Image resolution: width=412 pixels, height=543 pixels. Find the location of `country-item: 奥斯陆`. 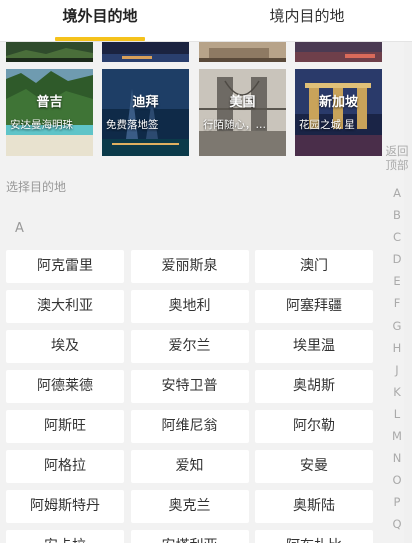

country-item: 奥斯陆 is located at coordinates (314, 506).